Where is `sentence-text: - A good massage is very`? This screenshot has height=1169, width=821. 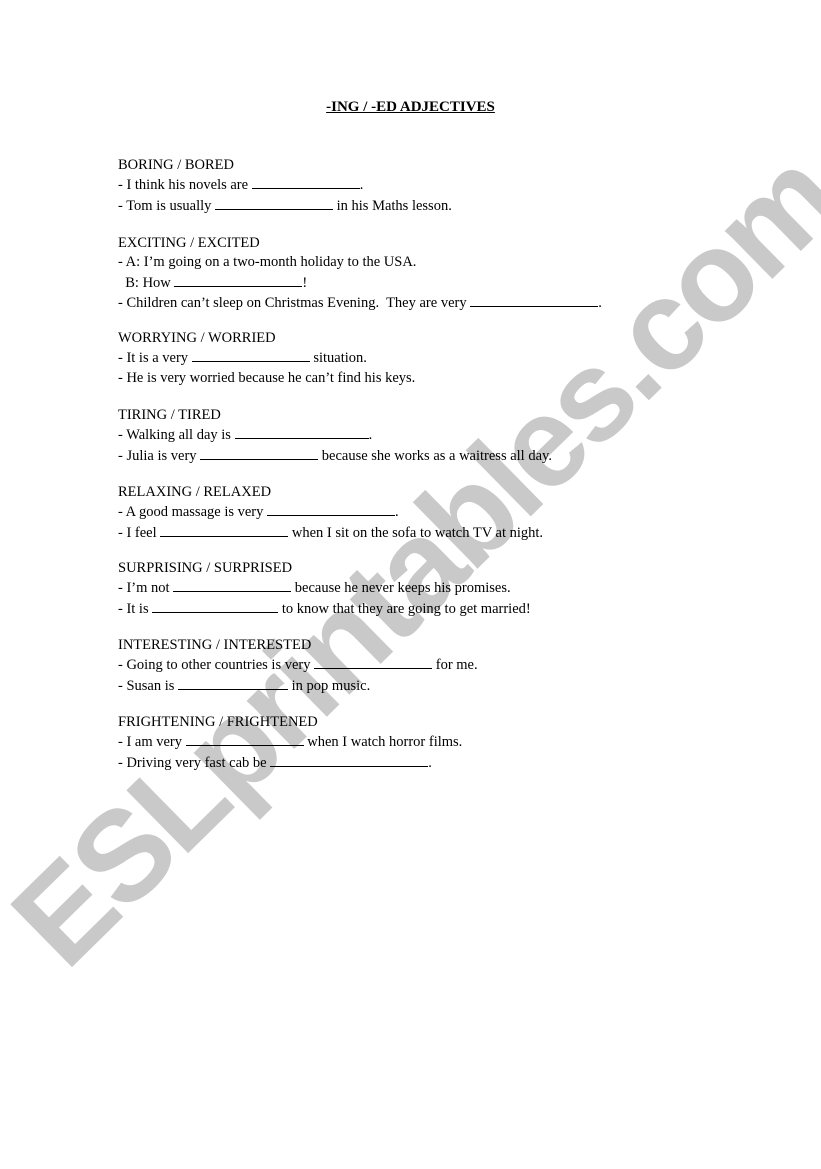 sentence-text: - A good massage is very is located at coordinates (193, 512).